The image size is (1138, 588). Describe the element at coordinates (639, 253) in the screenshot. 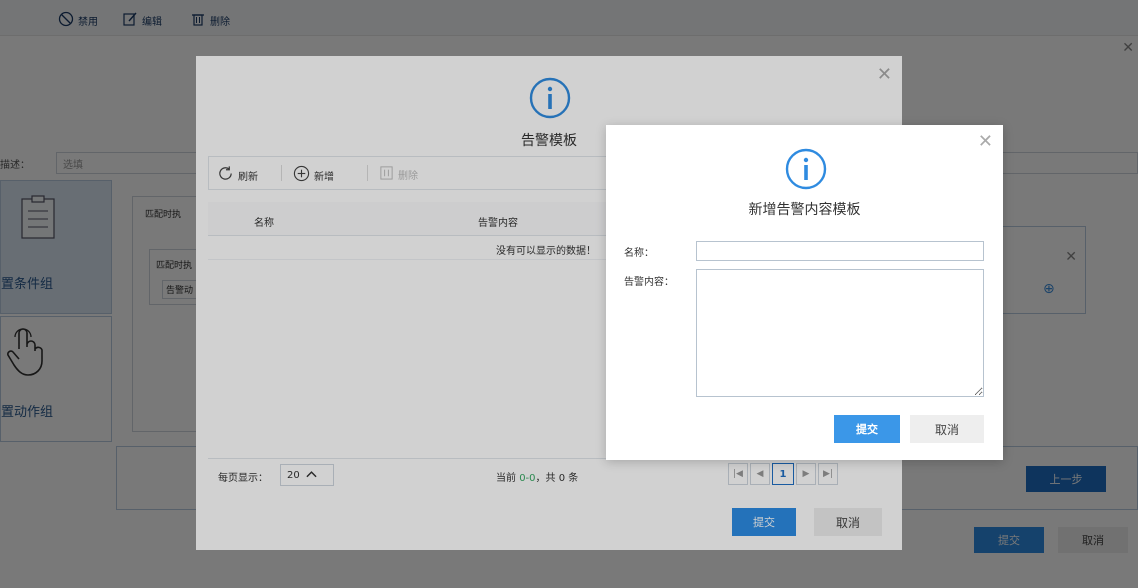

I see `name-label: 名称：` at that location.